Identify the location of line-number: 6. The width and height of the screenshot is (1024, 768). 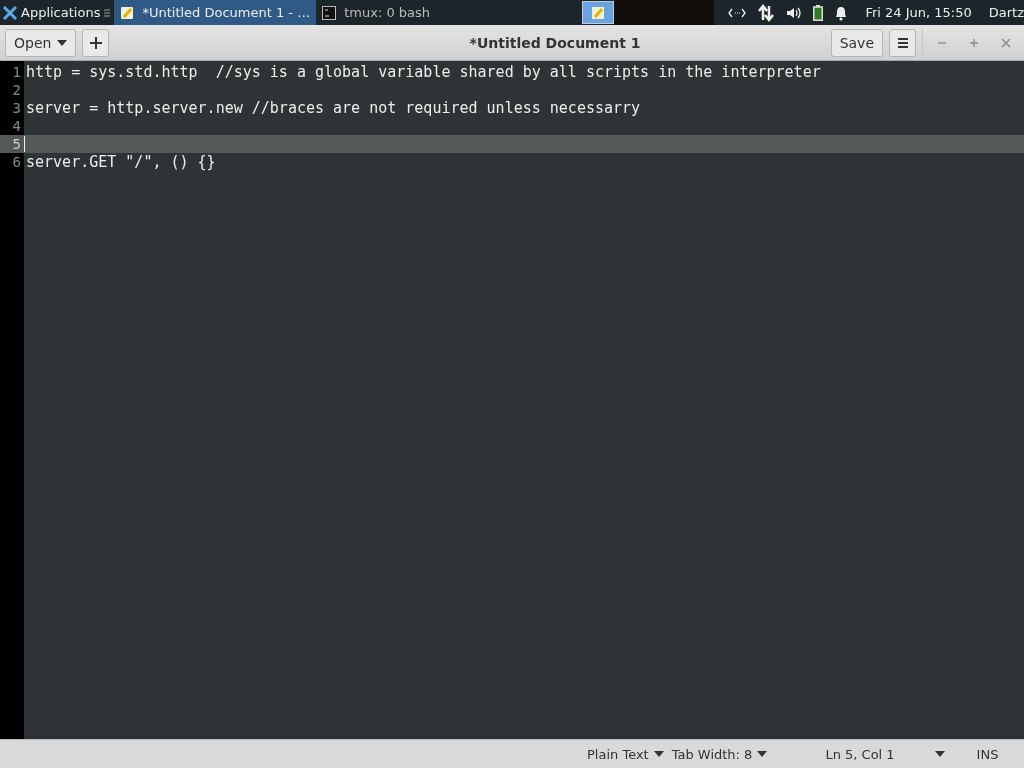
(16, 162).